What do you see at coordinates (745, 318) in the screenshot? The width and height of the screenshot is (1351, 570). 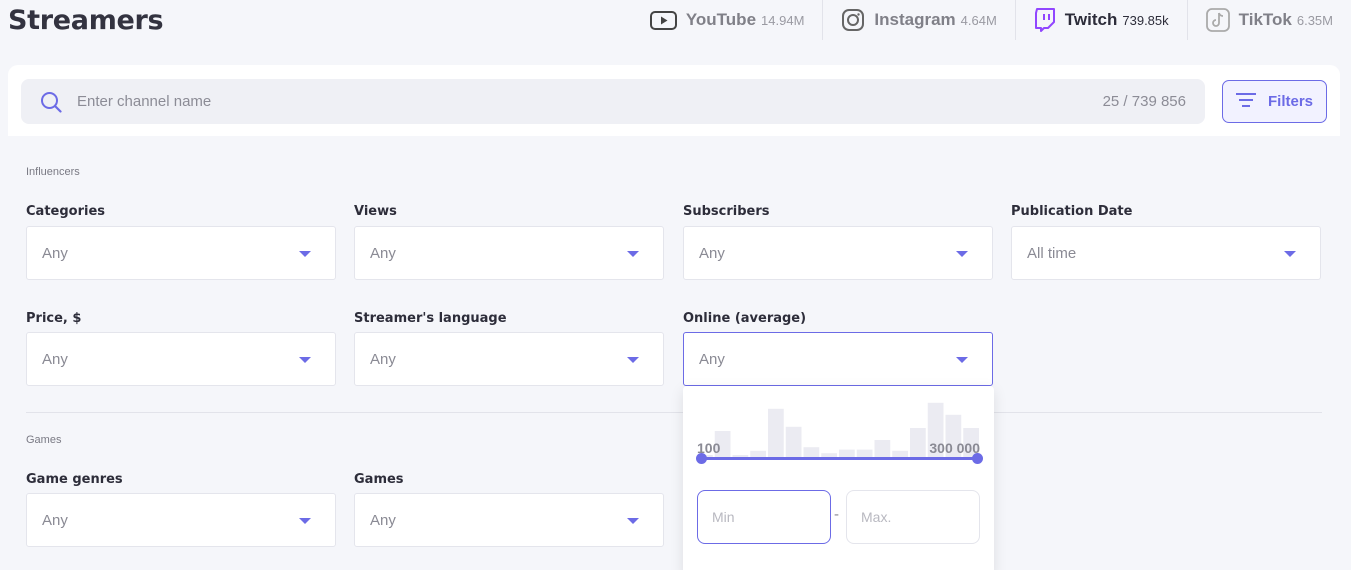 I see `online-average-label: Online (average)` at bounding box center [745, 318].